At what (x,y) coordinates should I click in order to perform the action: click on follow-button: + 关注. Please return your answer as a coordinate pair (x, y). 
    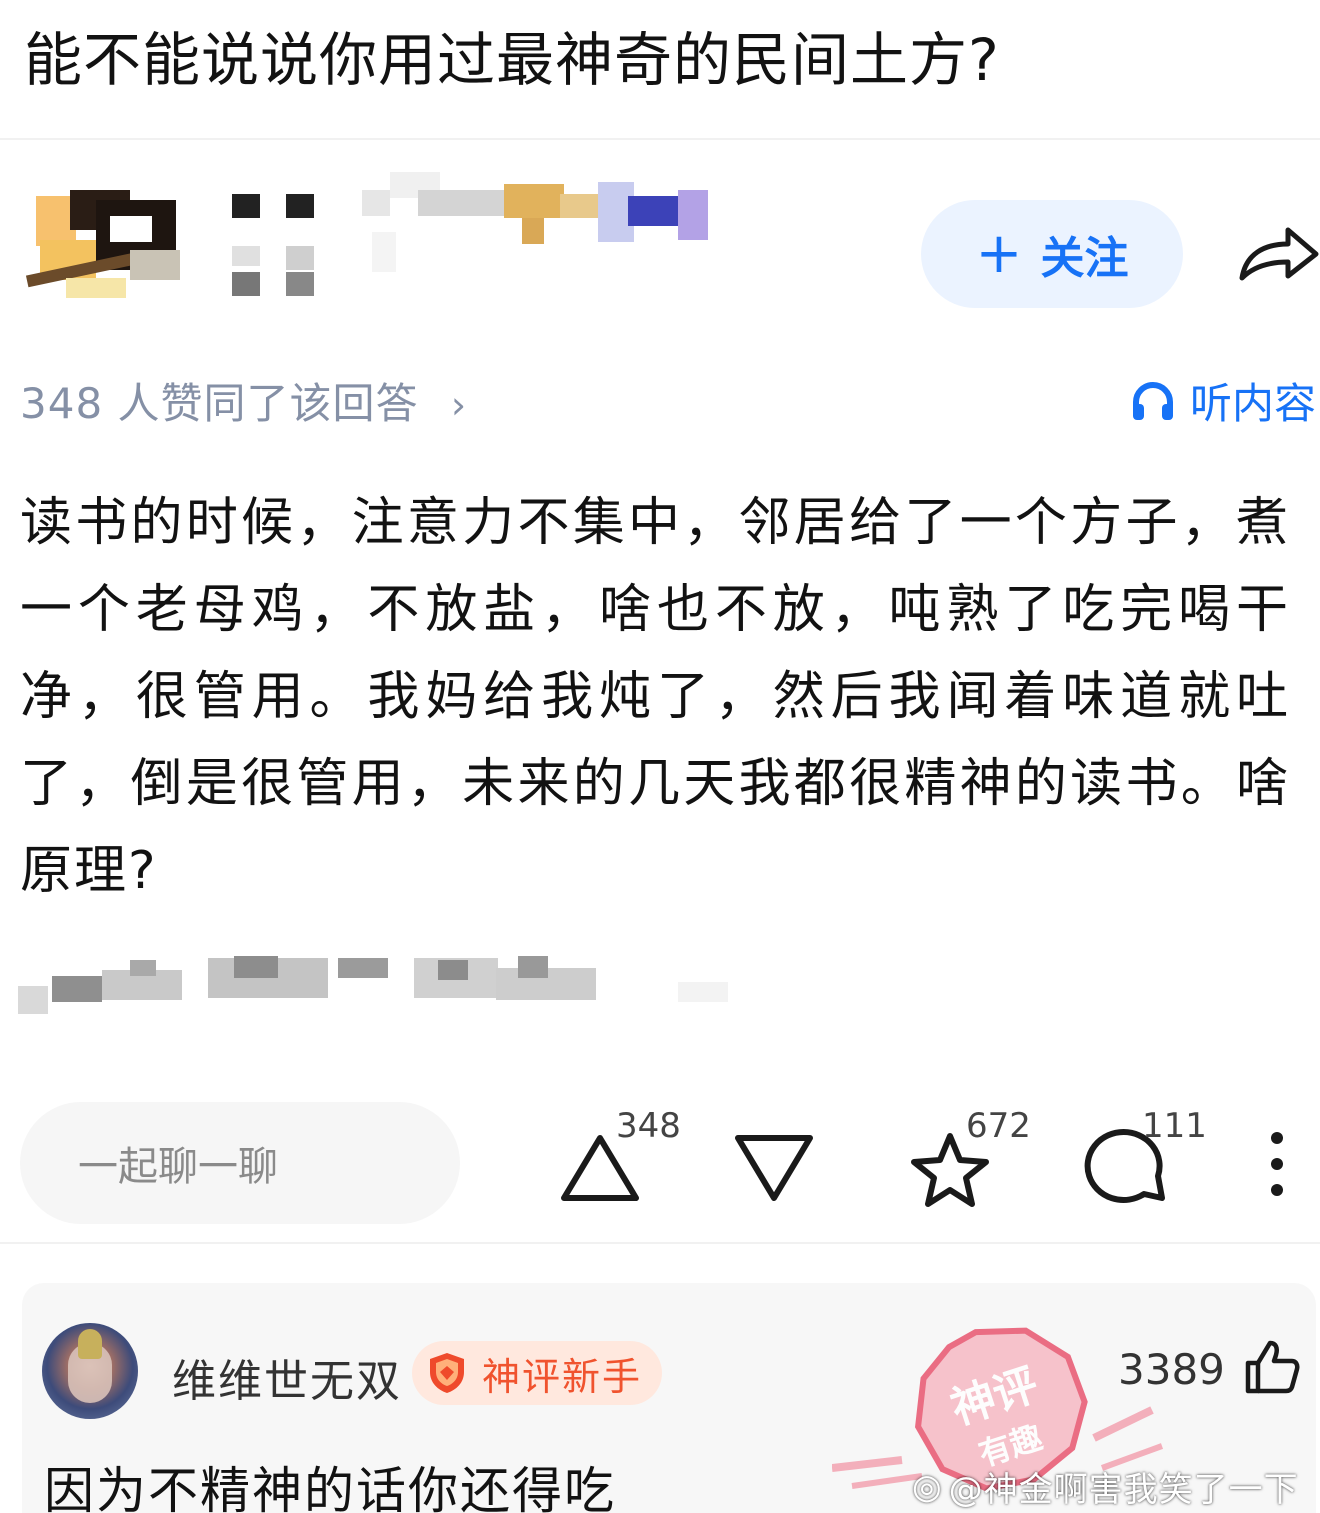
    Looking at the image, I should click on (1052, 254).